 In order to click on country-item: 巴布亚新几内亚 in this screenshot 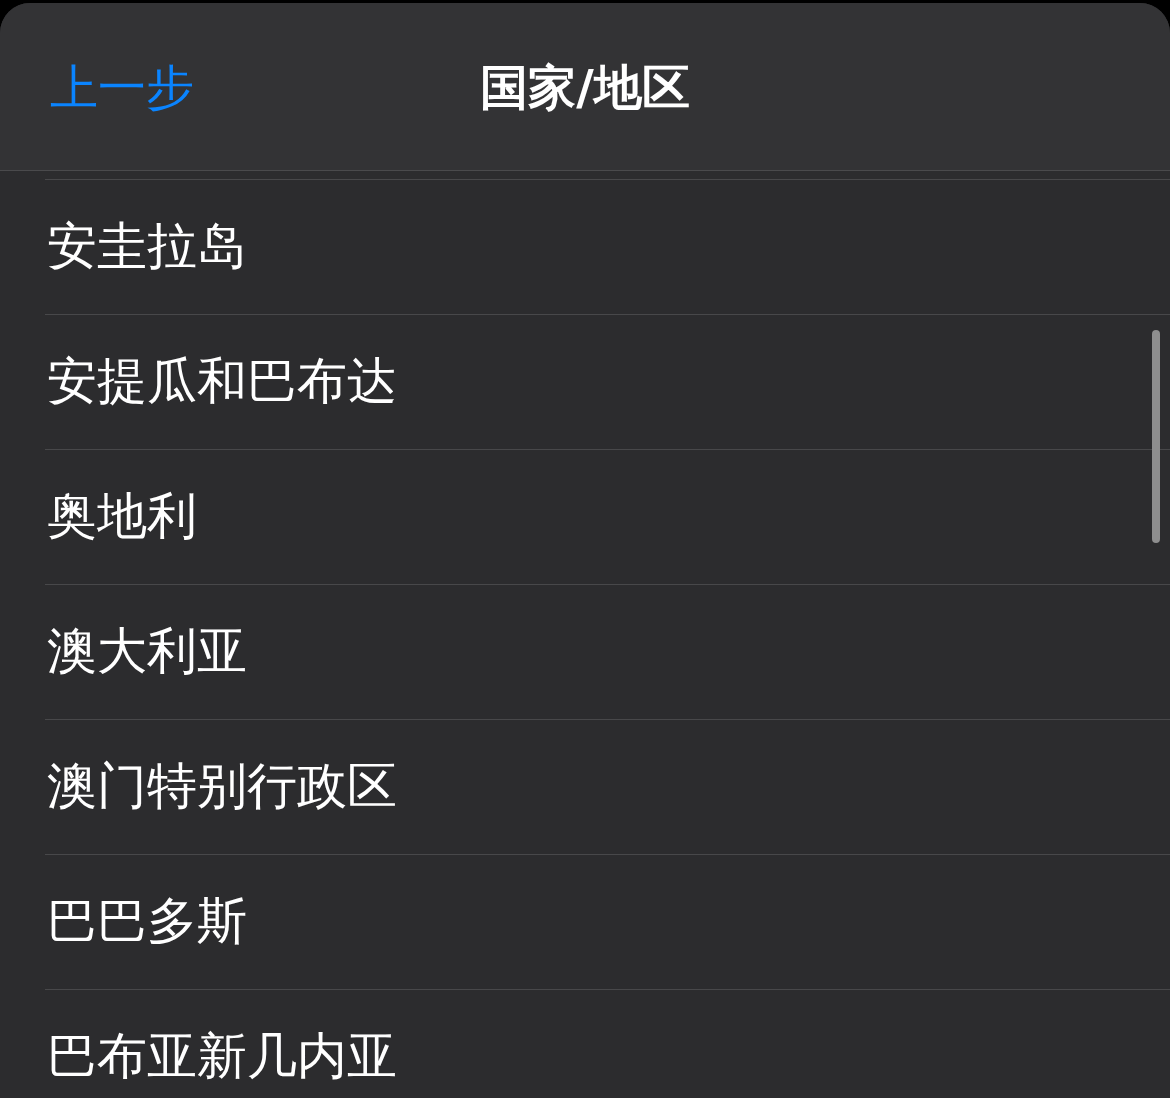, I will do `click(222, 1056)`.